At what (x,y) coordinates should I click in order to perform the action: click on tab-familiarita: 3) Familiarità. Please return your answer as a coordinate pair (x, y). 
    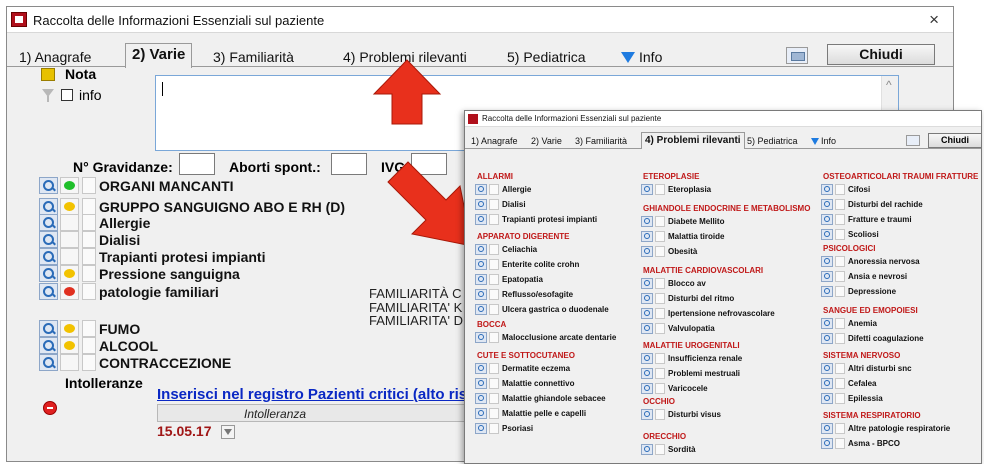
    Looking at the image, I should click on (253, 57).